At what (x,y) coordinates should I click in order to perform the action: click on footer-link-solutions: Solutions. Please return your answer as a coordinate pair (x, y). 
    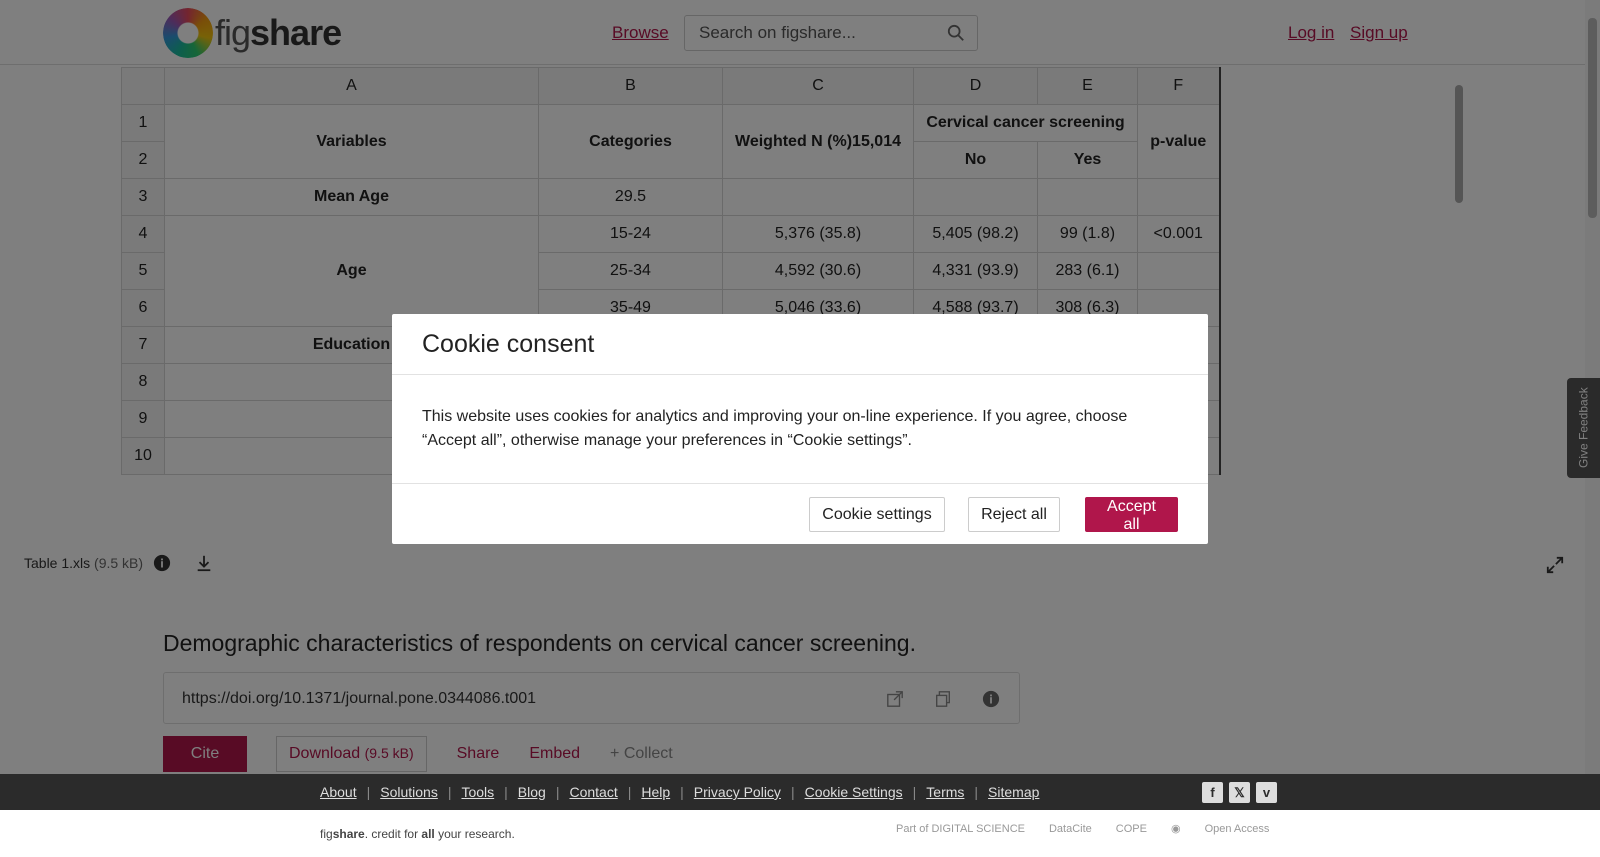
    Looking at the image, I should click on (409, 792).